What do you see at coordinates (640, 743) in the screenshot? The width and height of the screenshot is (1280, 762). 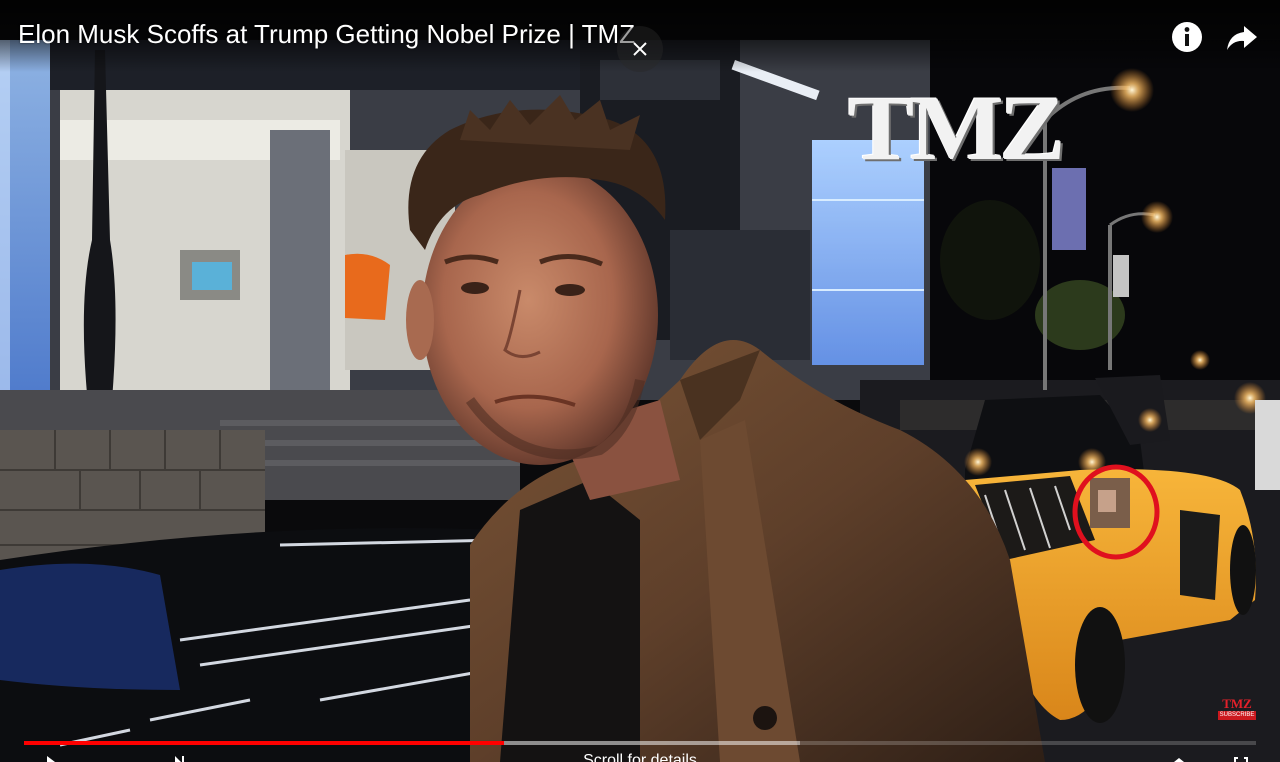 I see `progress-bar` at bounding box center [640, 743].